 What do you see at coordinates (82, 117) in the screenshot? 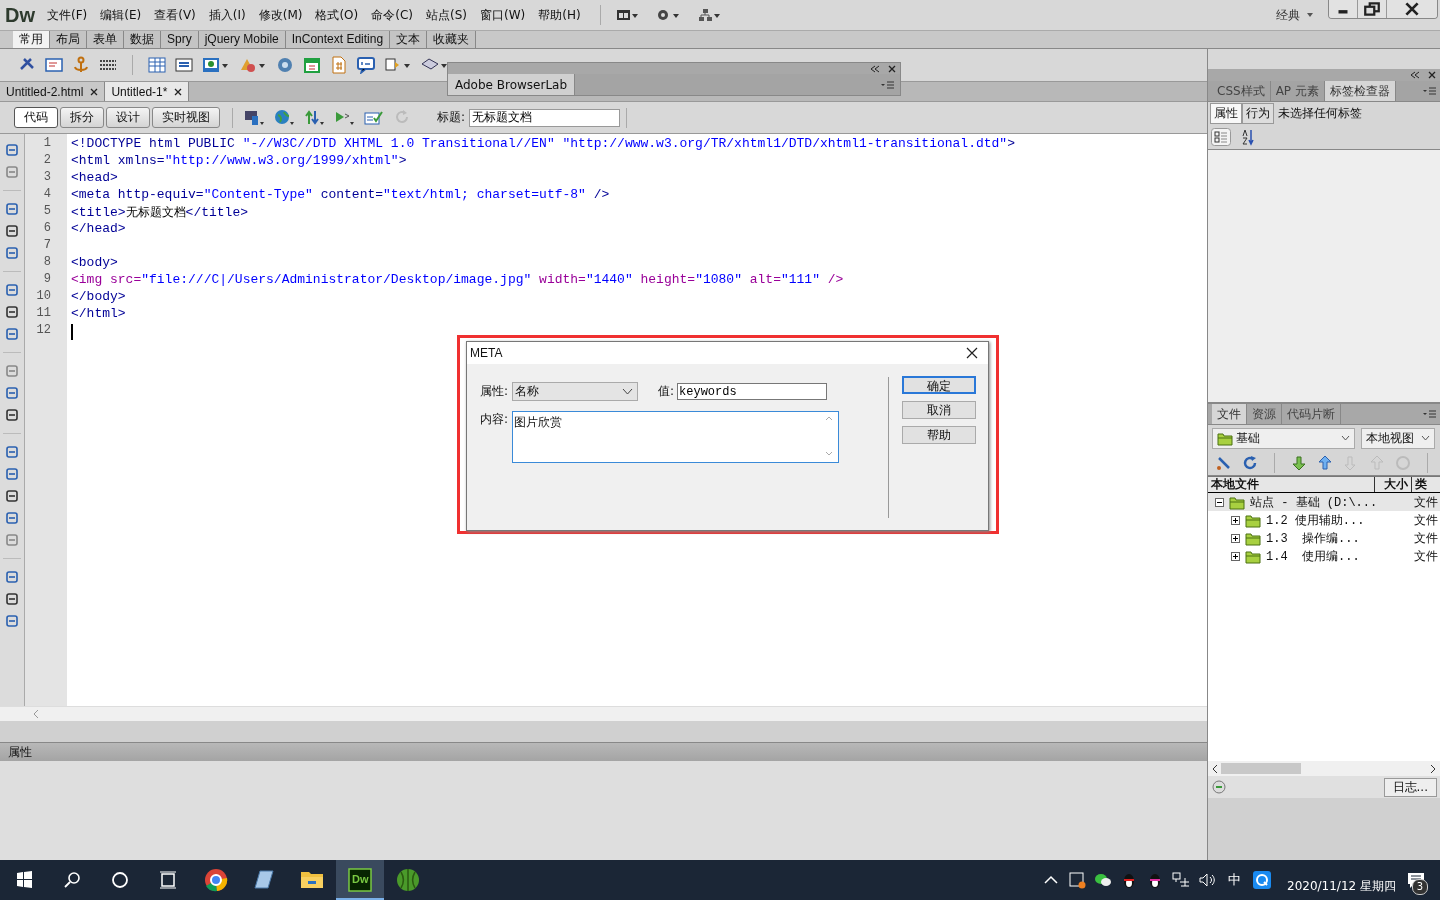
I see `view-button: 拆分` at bounding box center [82, 117].